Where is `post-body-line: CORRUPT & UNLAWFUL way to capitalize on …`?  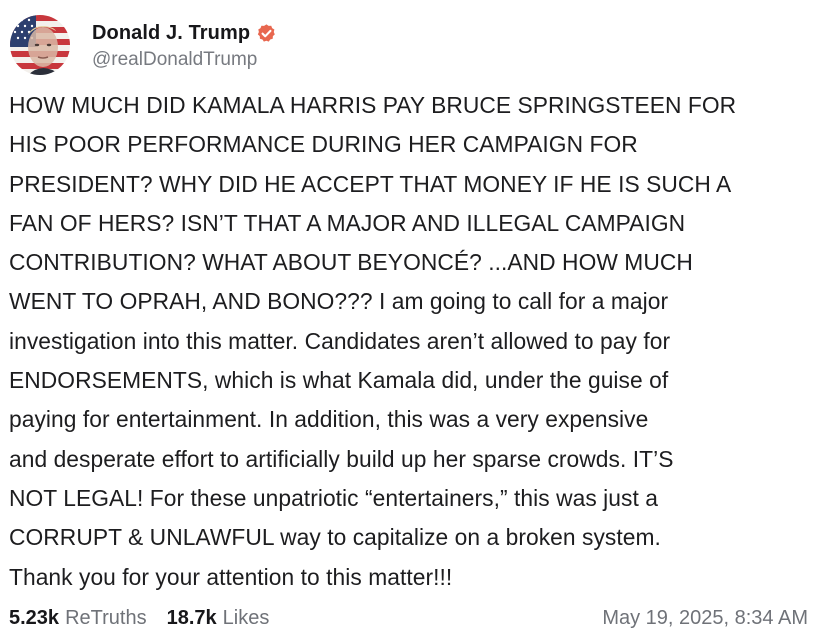
post-body-line: CORRUPT & UNLAWFUL way to capitalize on … is located at coordinates (335, 537).